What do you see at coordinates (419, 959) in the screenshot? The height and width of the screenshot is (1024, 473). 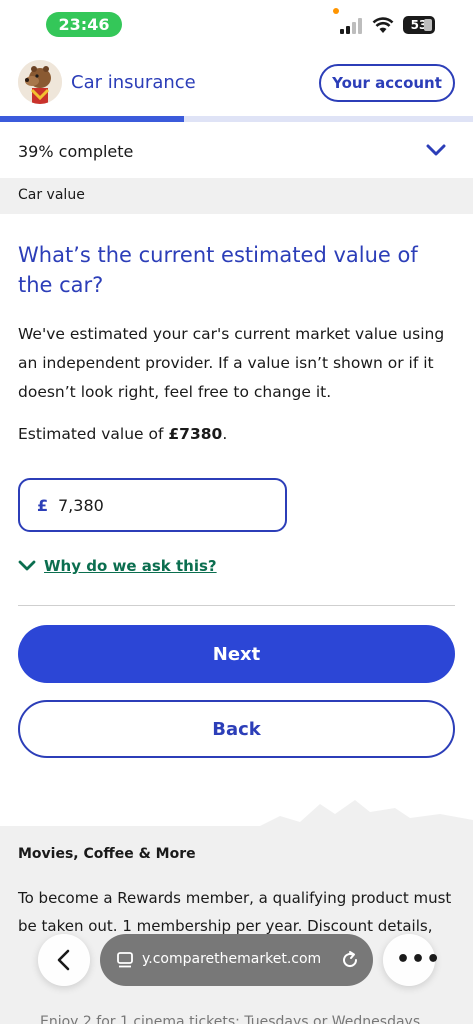 I see `ellipsis-icon: •••` at bounding box center [419, 959].